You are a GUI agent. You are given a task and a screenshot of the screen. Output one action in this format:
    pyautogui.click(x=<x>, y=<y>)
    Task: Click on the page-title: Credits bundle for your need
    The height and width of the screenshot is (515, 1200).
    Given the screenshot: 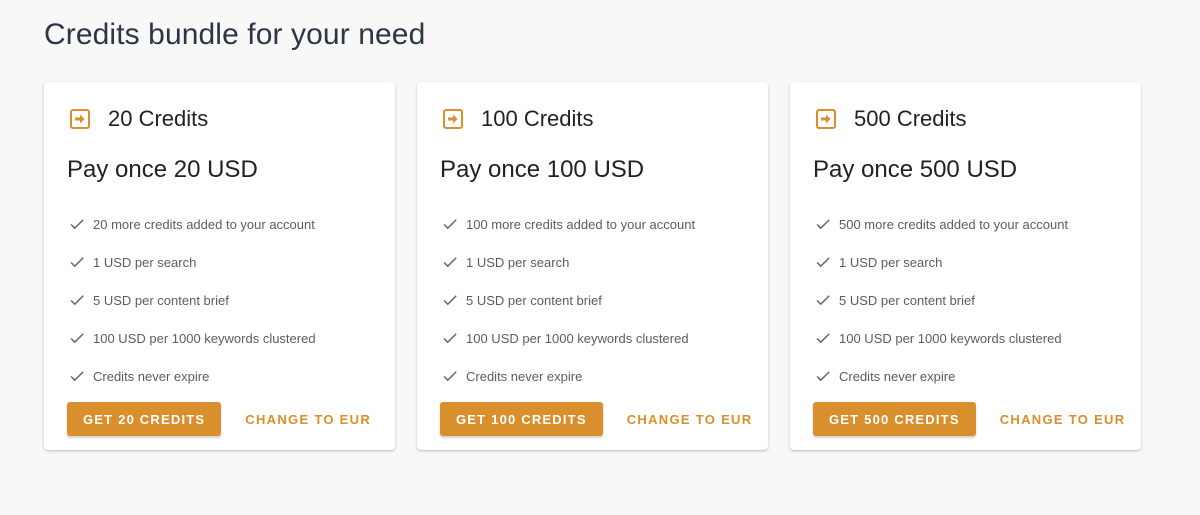 What is the action you would take?
    pyautogui.click(x=235, y=34)
    